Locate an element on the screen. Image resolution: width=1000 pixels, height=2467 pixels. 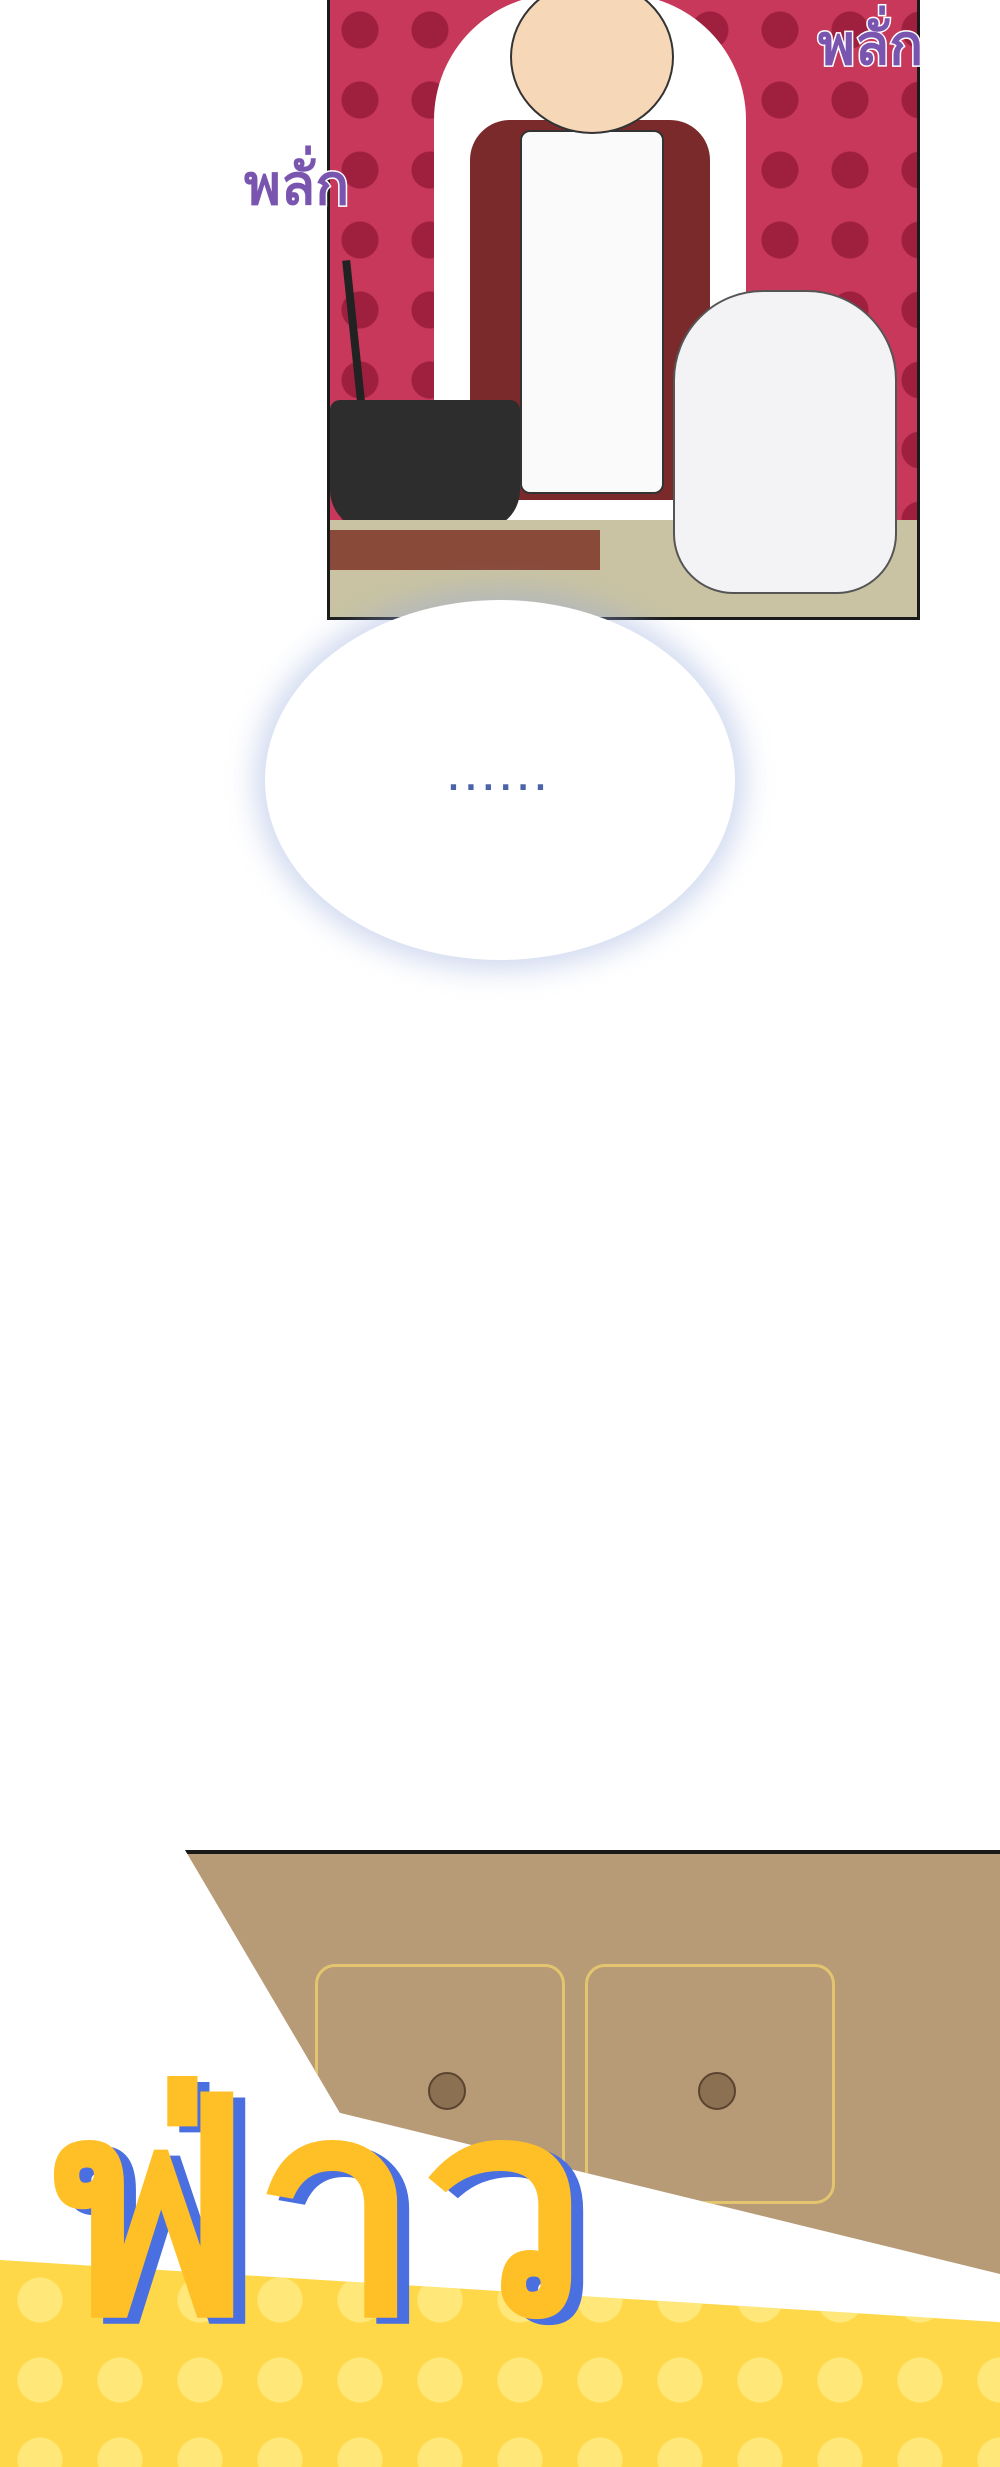
maid-apron is located at coordinates (592, 312).